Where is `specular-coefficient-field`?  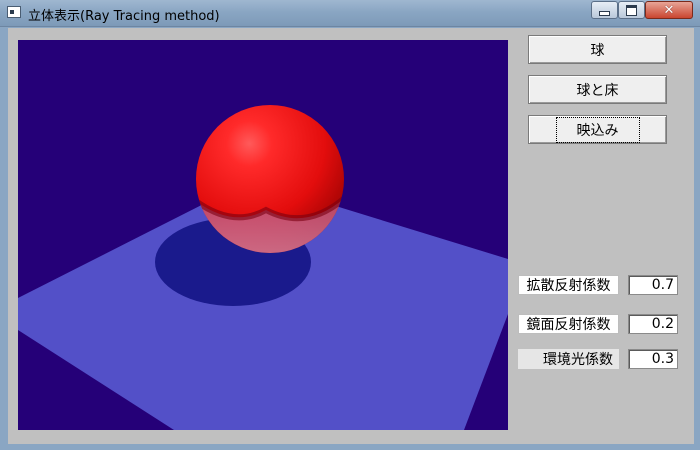 specular-coefficient-field is located at coordinates (653, 324).